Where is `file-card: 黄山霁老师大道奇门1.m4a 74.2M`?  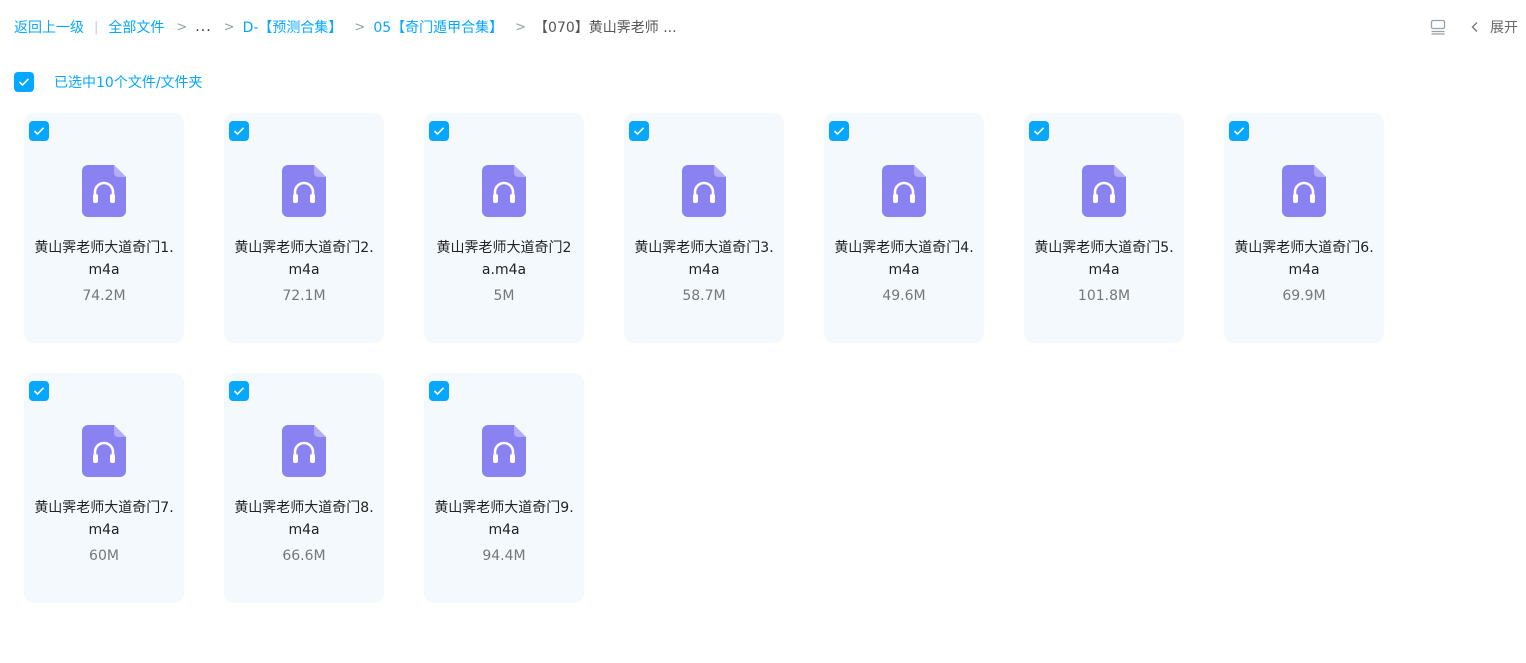 file-card: 黄山霁老师大道奇门1.m4a 74.2M is located at coordinates (104, 228).